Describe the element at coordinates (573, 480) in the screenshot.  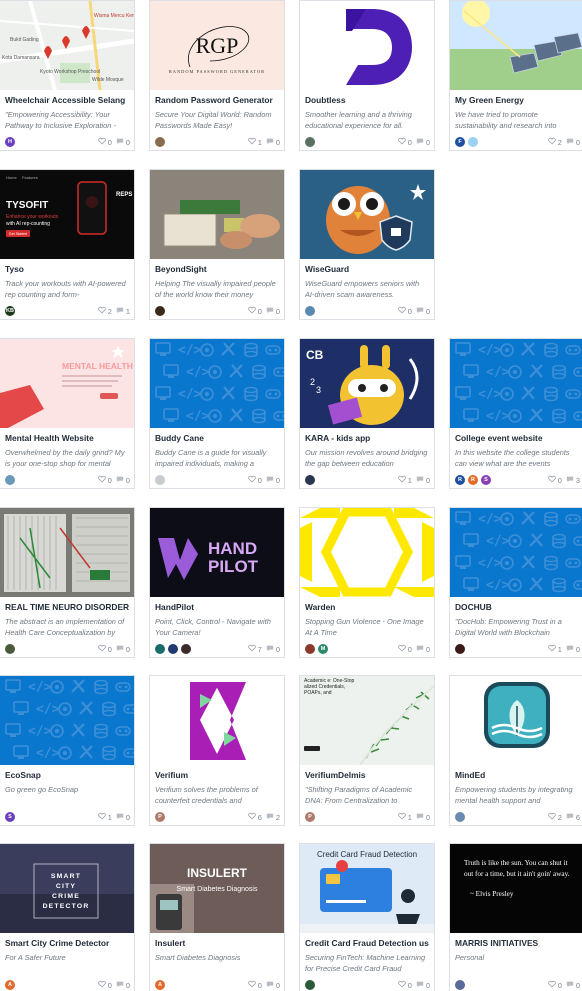
I see `comment-count: 3` at that location.